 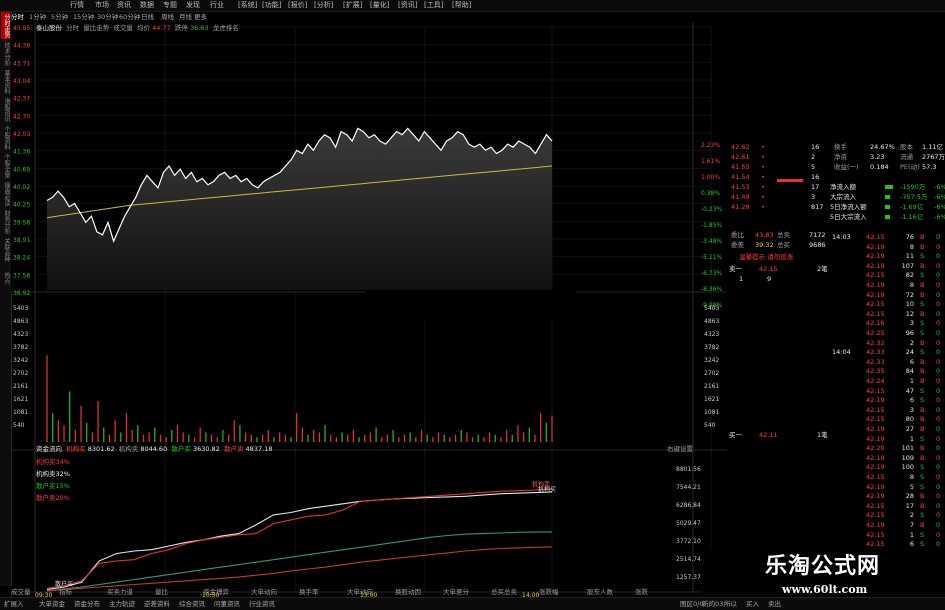 What do you see at coordinates (170, 5) in the screenshot?
I see `top-menu-item: 专题` at bounding box center [170, 5].